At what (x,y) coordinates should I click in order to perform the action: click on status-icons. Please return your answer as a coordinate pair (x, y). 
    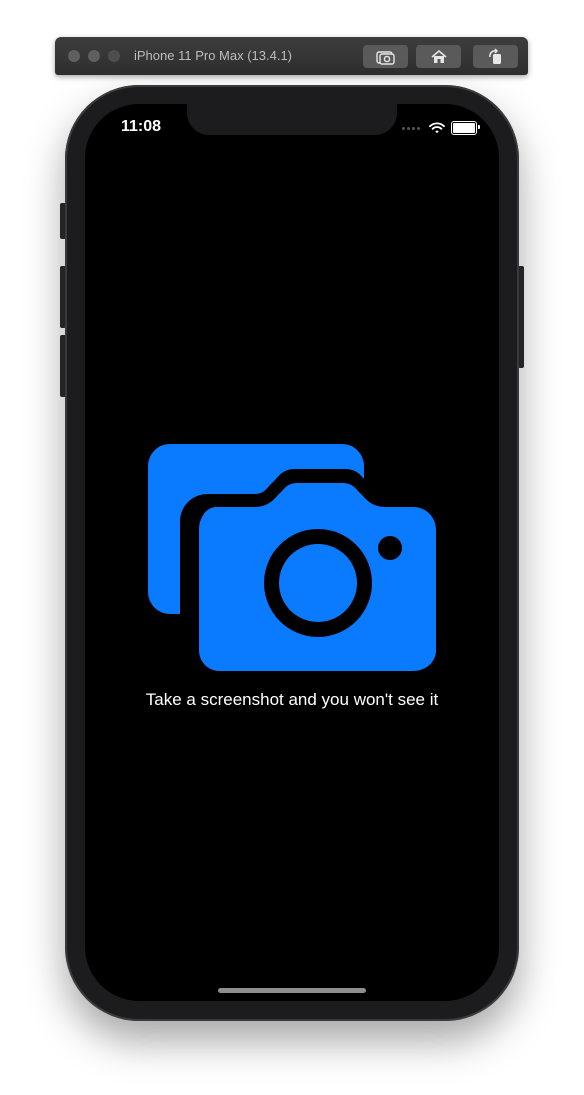
    Looking at the image, I should click on (441, 128).